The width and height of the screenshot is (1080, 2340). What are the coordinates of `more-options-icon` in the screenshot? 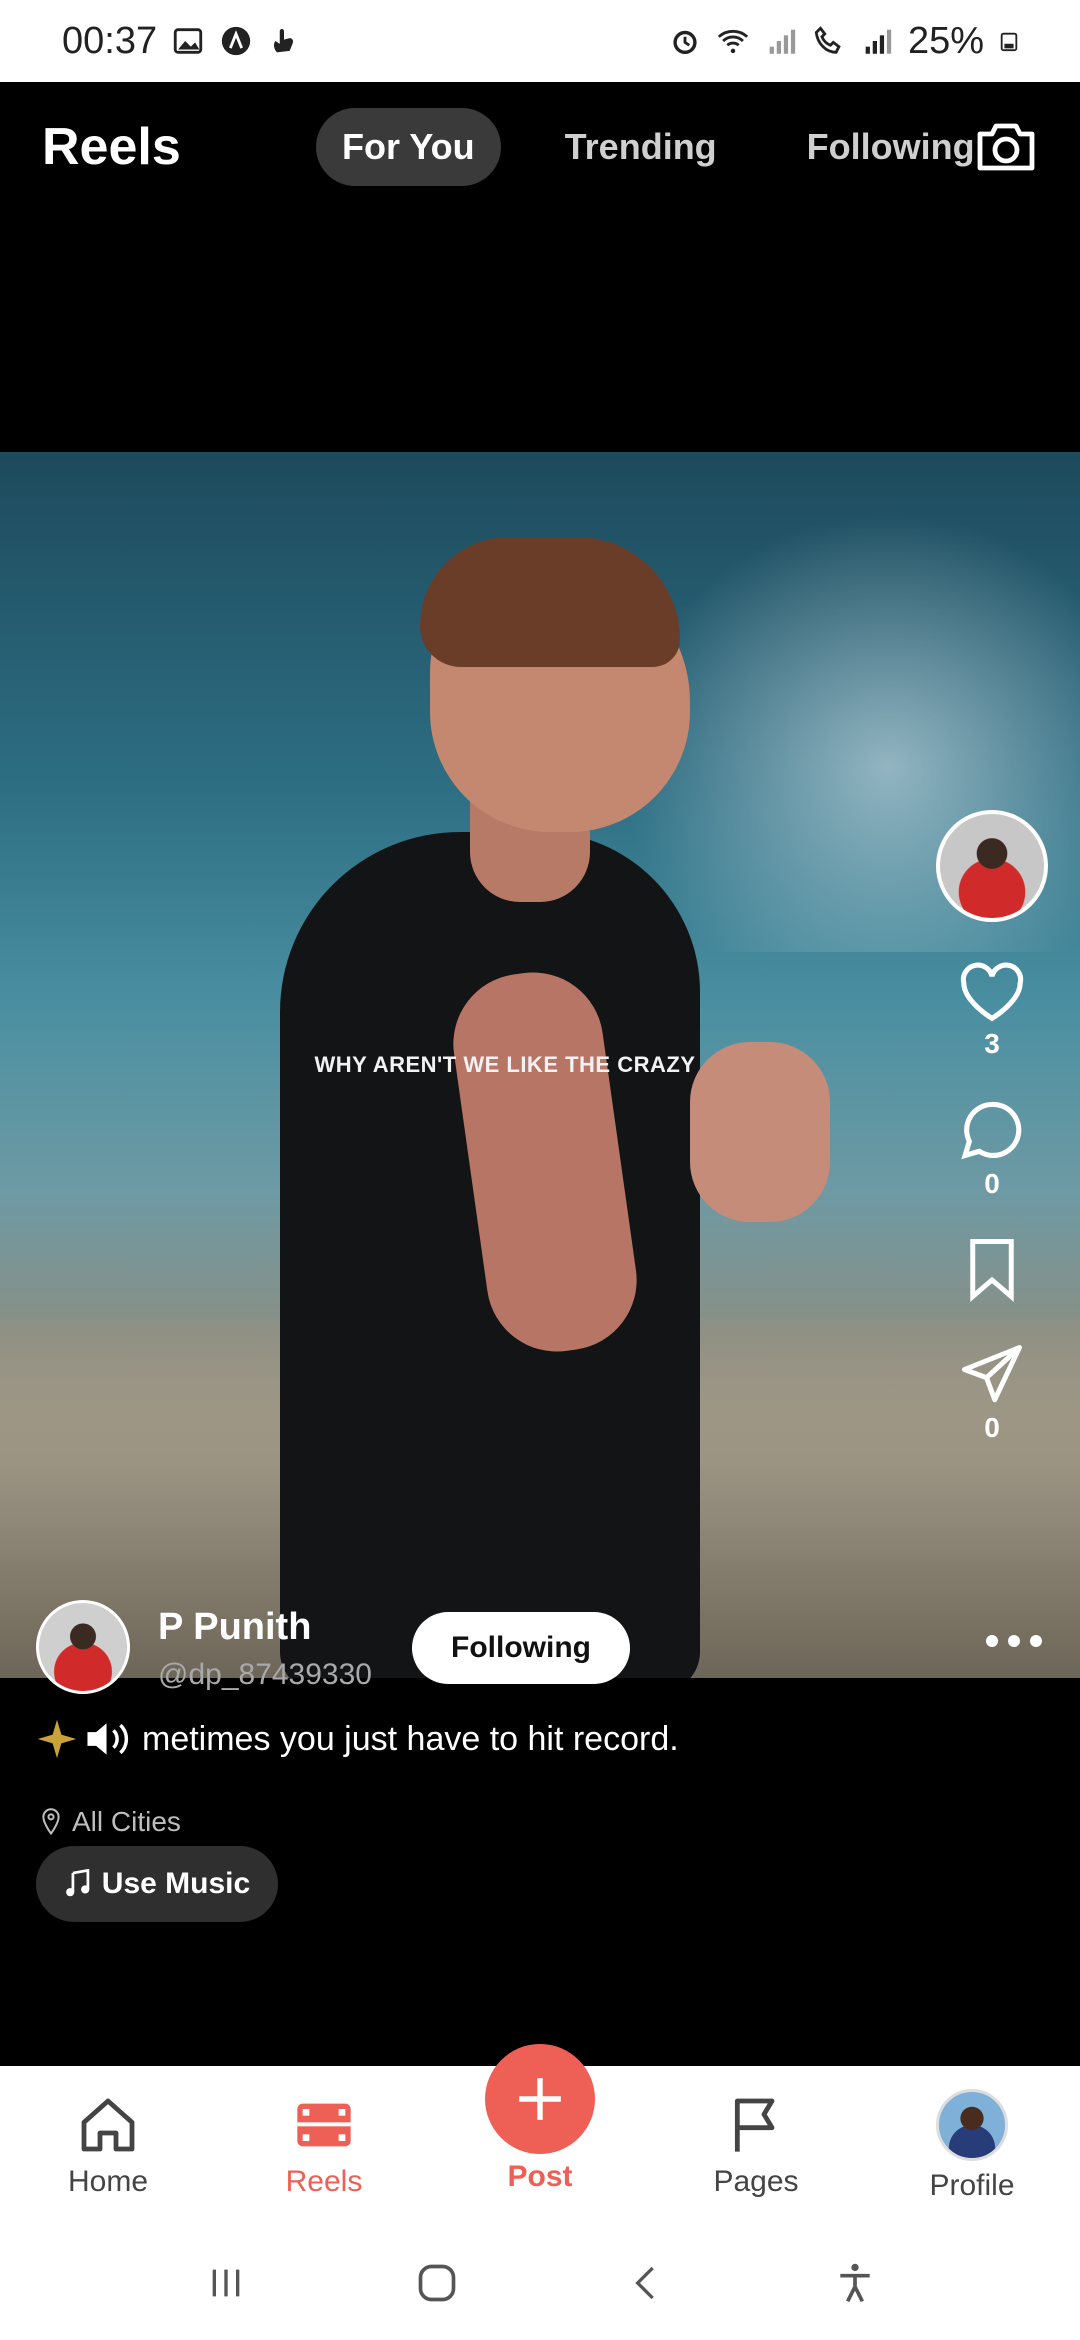 It's located at (1014, 1641).